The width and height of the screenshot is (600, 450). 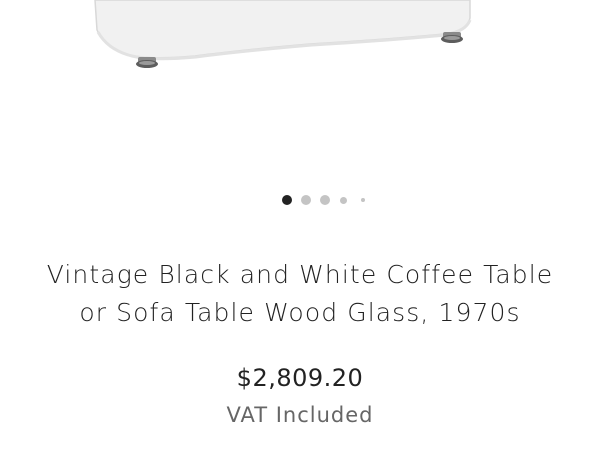 I want to click on product-price: $2,809.20, so click(x=300, y=378).